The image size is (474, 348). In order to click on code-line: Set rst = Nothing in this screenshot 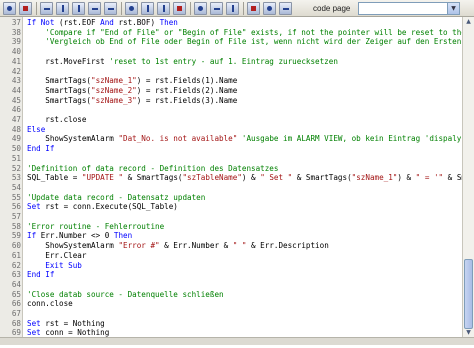, I will do `click(66, 324)`.